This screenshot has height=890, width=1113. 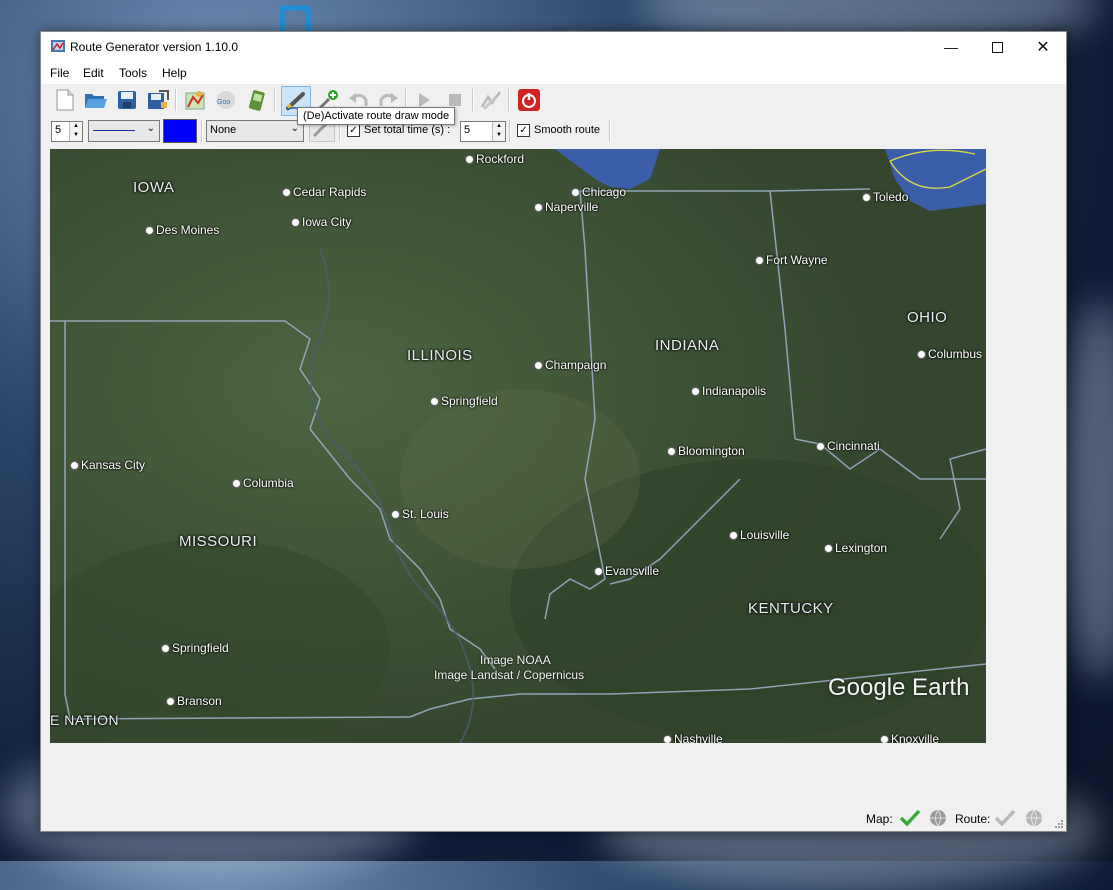 I want to click on open-button, so click(x=96, y=100).